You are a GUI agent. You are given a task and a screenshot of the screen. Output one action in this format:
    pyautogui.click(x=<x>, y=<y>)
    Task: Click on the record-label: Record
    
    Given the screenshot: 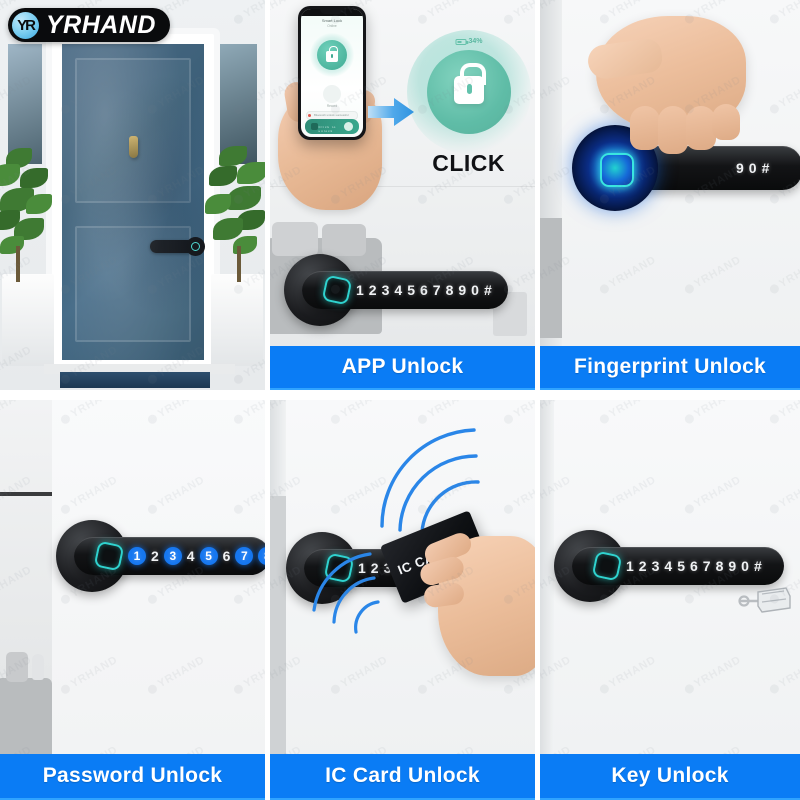 What is the action you would take?
    pyautogui.click(x=332, y=106)
    